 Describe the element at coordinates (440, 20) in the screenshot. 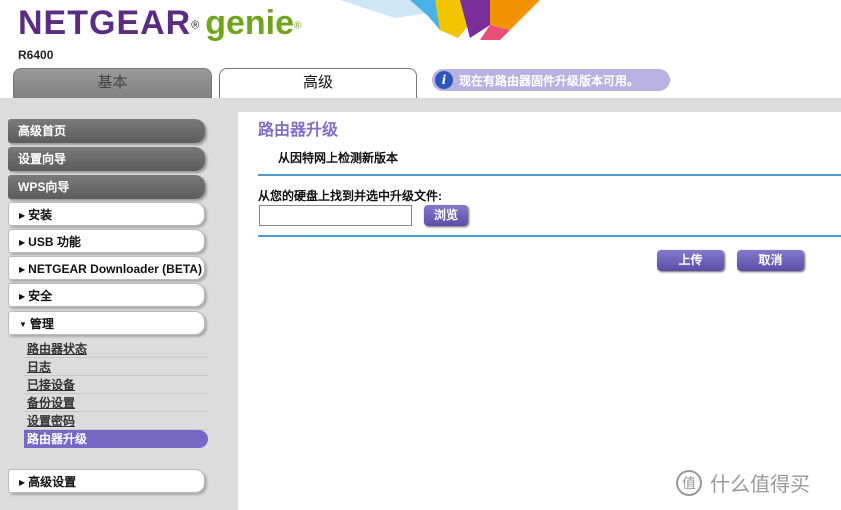

I see `decorative-banner-graphic` at that location.